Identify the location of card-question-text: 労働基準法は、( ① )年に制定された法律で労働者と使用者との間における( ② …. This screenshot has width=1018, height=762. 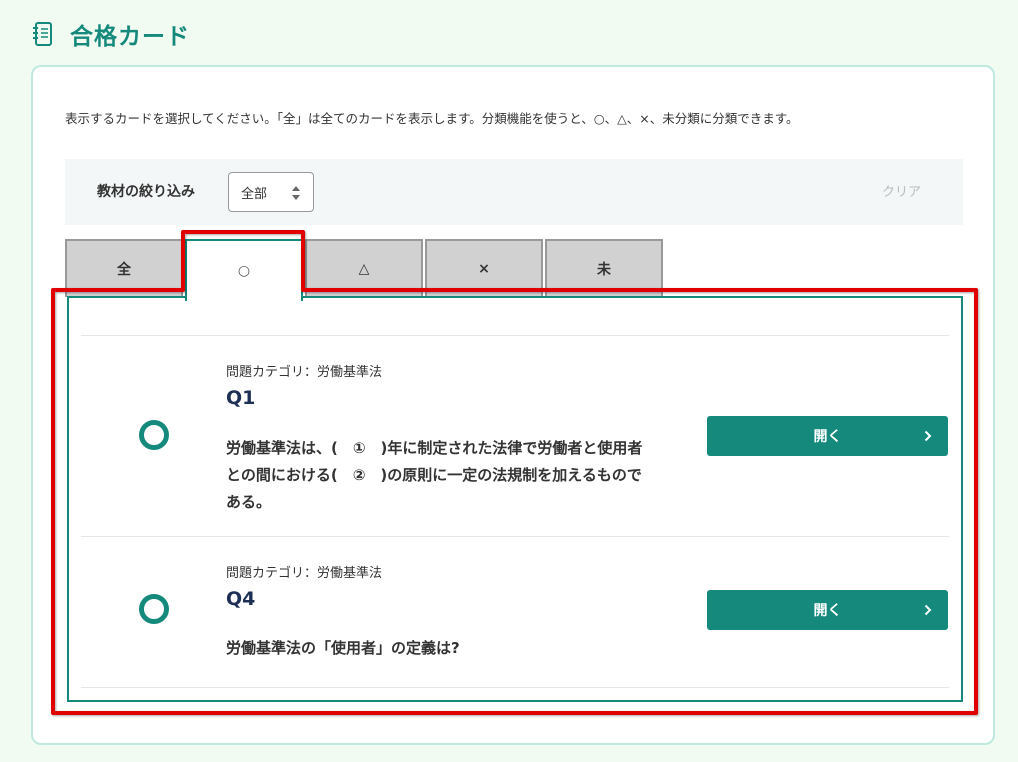
(434, 475).